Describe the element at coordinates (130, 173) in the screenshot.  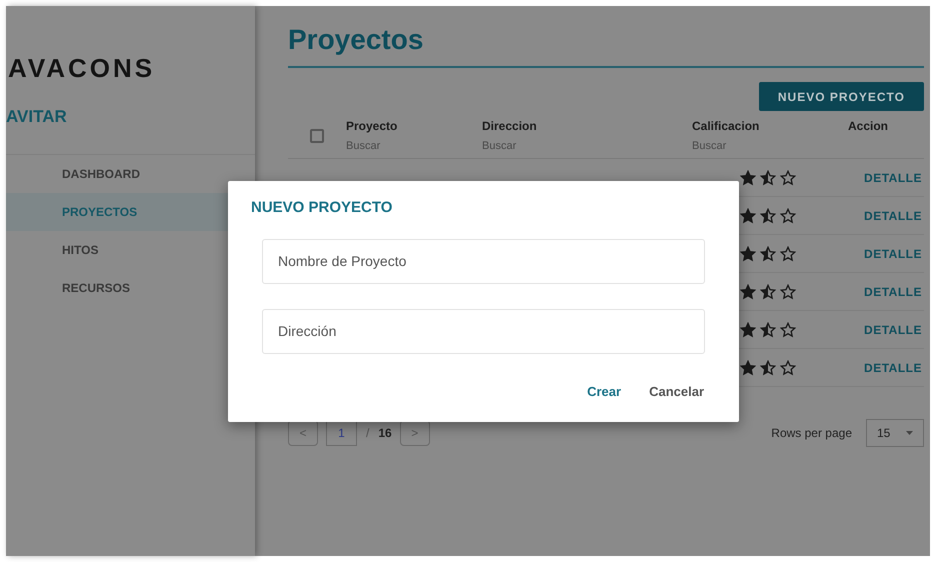
I see `sidebar-item: DASHBOARD` at that location.